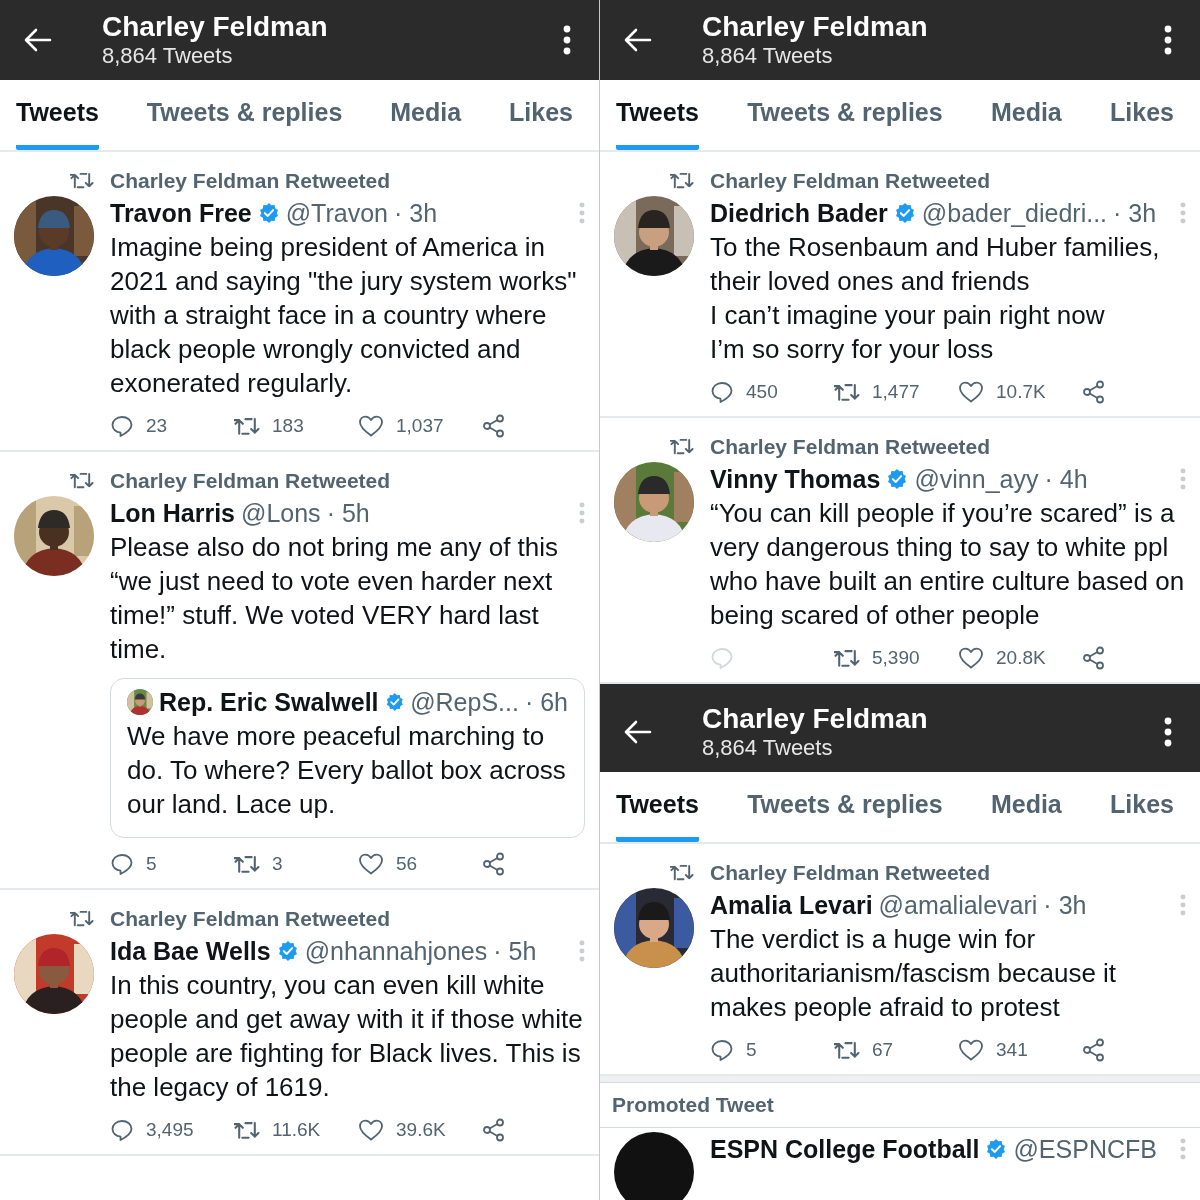 The image size is (1200, 1200). What do you see at coordinates (795, 479) in the screenshot?
I see `author-name: Vinny Thomas` at bounding box center [795, 479].